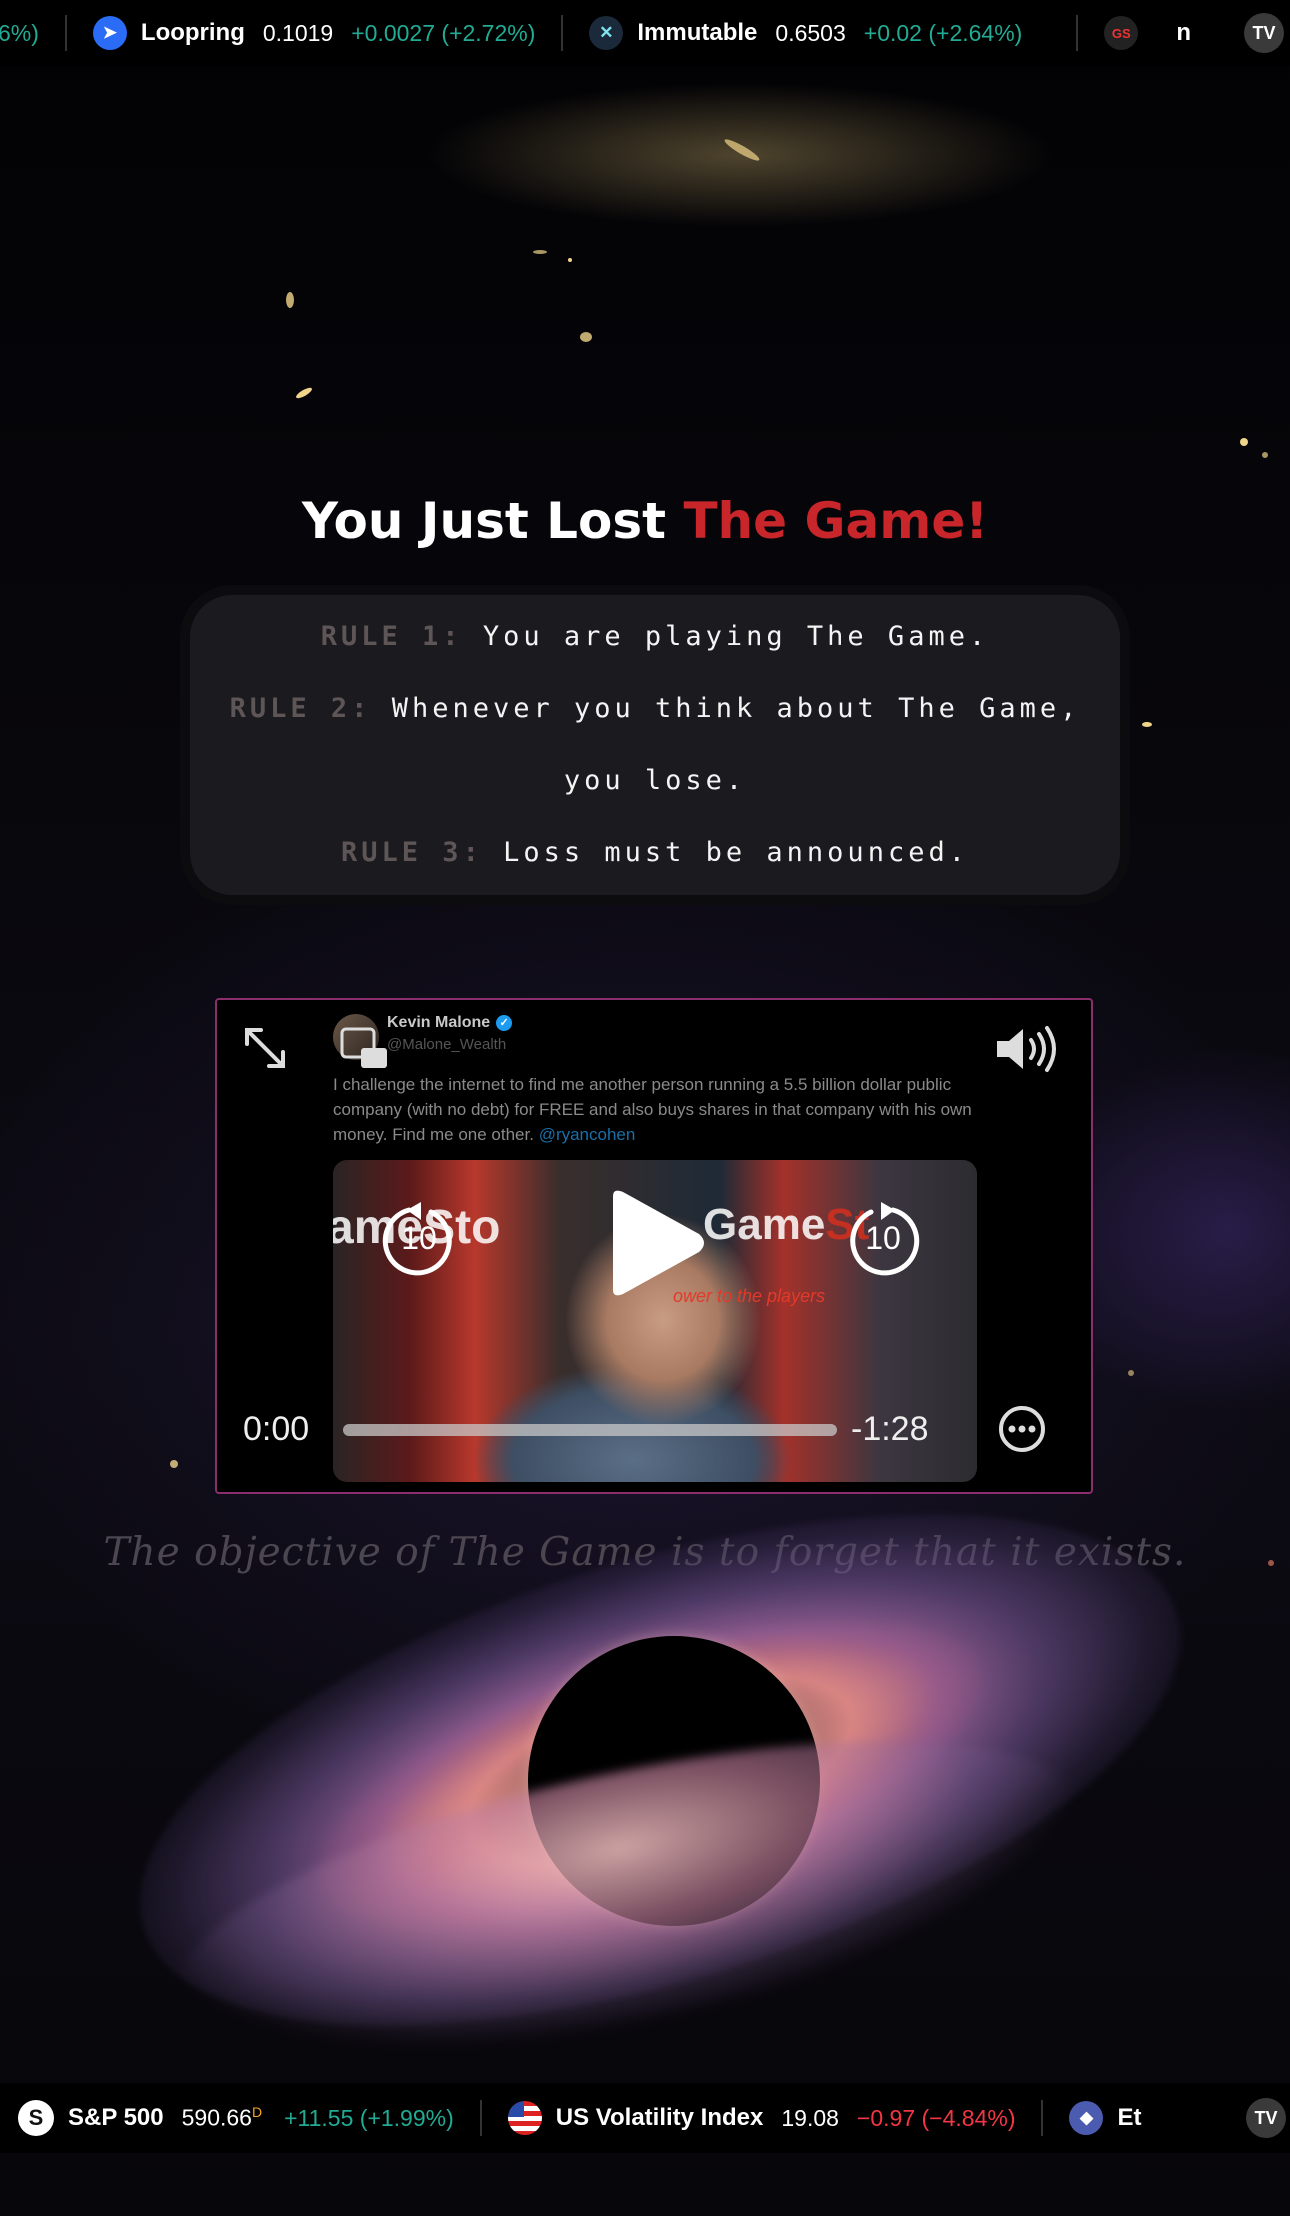 Image resolution: width=1290 pixels, height=2216 pixels. Describe the element at coordinates (116, 2117) in the screenshot. I see `ticker-name: S&P 500` at that location.